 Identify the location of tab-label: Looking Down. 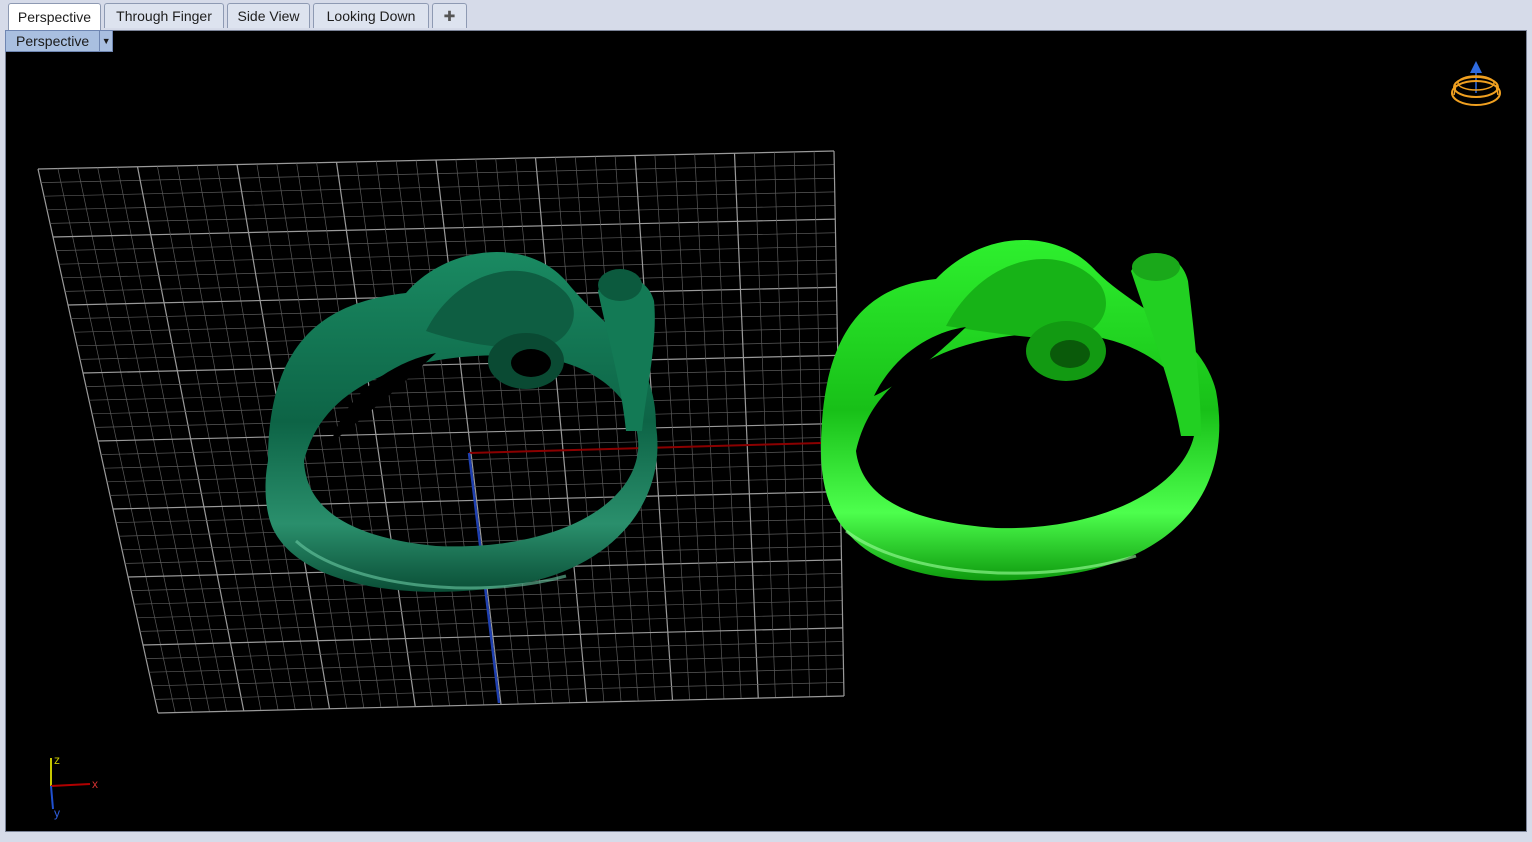
(371, 16).